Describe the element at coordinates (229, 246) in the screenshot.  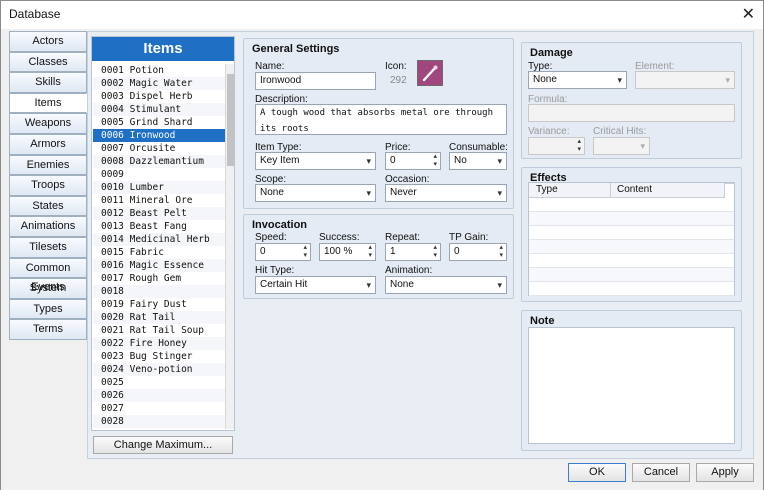
I see `items-list-scrollbar` at that location.